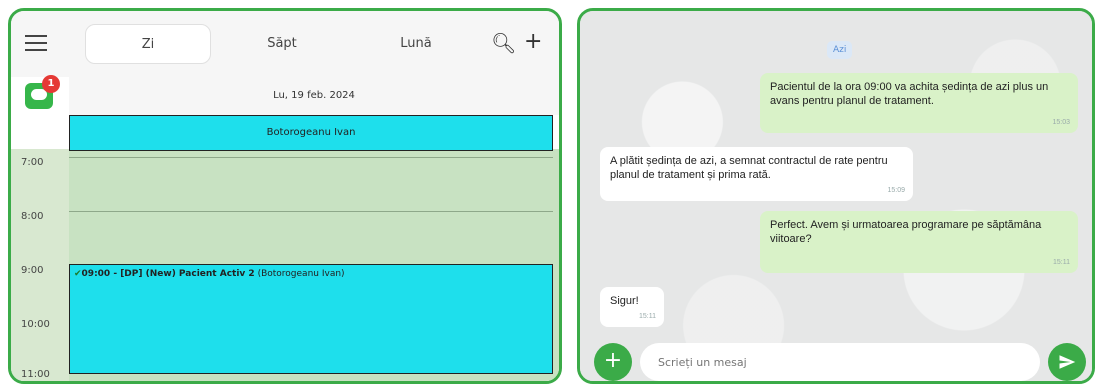  Describe the element at coordinates (314, 96) in the screenshot. I see `current-date: Lu, 19 feb. 2024` at that location.